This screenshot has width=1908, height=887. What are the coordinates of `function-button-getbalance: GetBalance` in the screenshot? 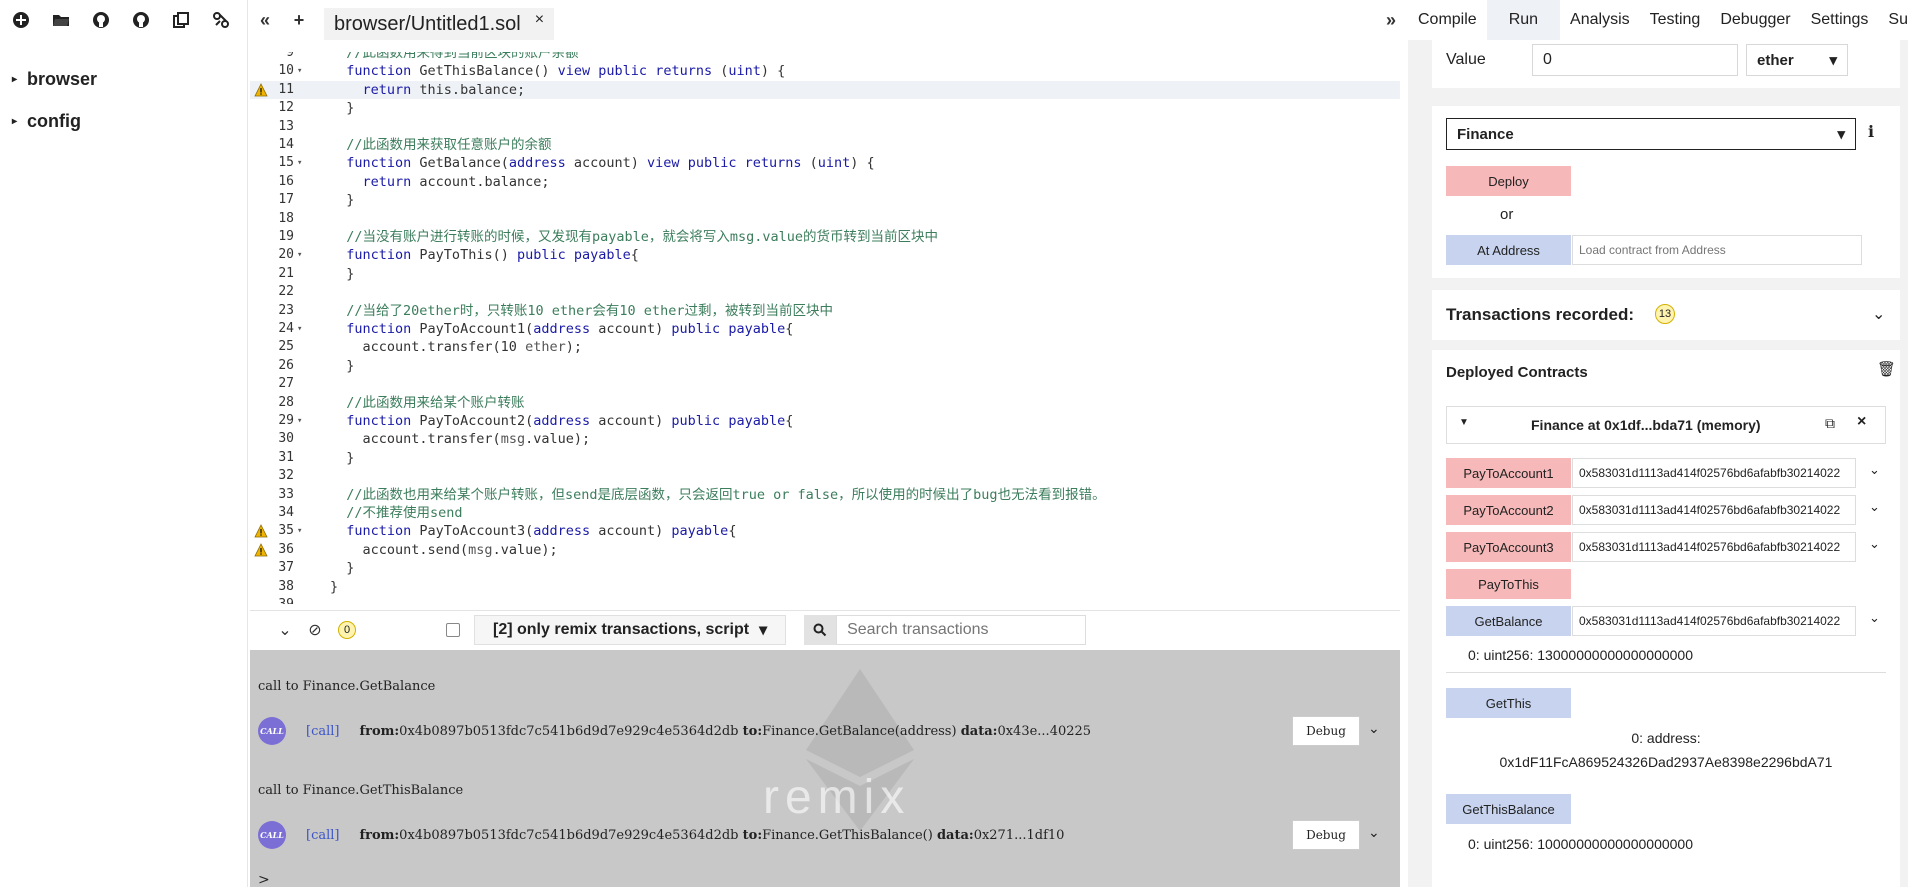 It's located at (1508, 621).